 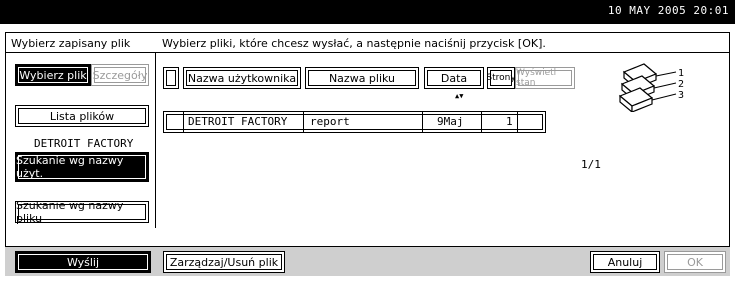 I want to click on left-header: Wybierz zapisany plik, so click(x=71, y=43).